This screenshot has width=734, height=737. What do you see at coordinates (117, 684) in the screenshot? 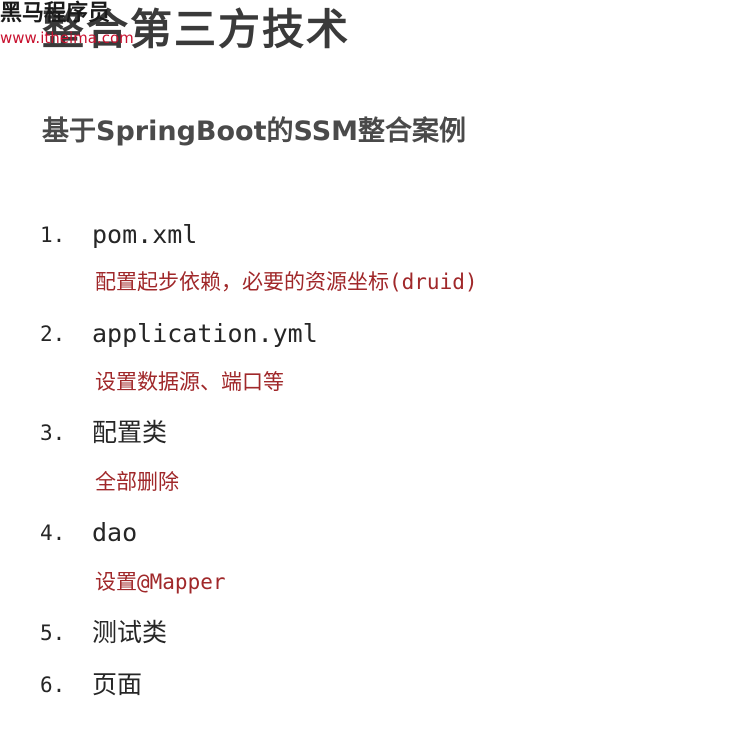
I see `item-label: 页面` at bounding box center [117, 684].